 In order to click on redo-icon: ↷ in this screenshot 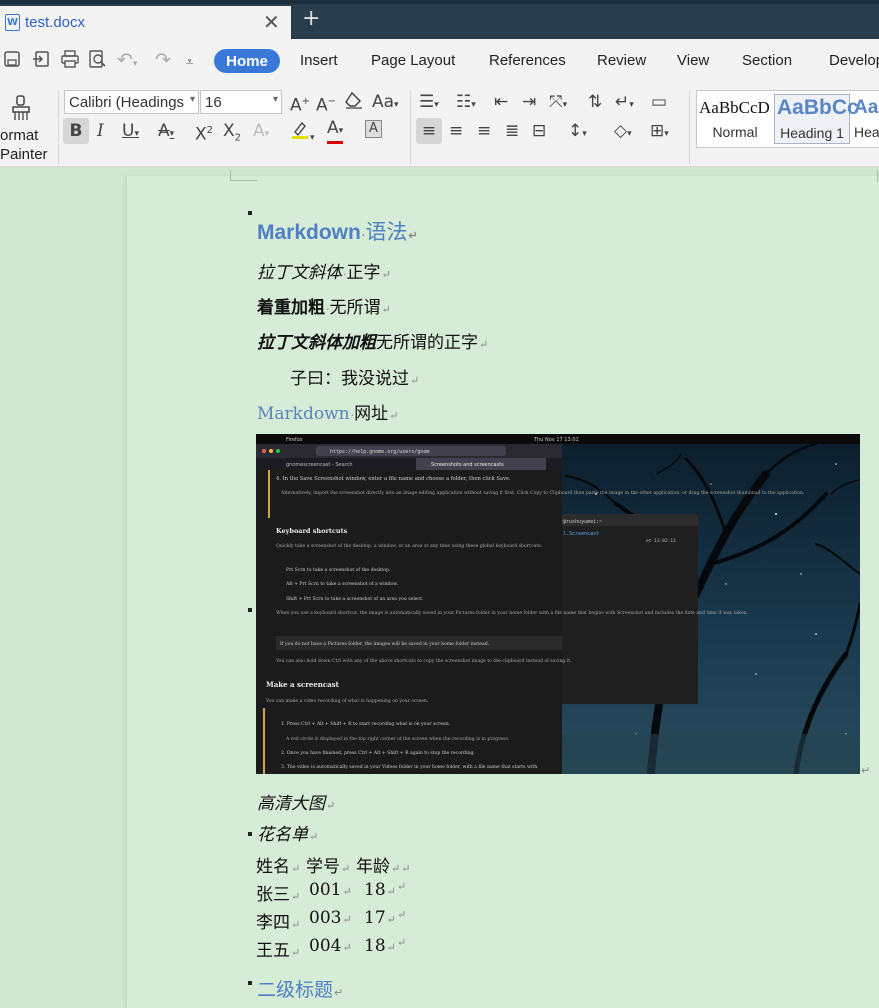, I will do `click(163, 60)`.